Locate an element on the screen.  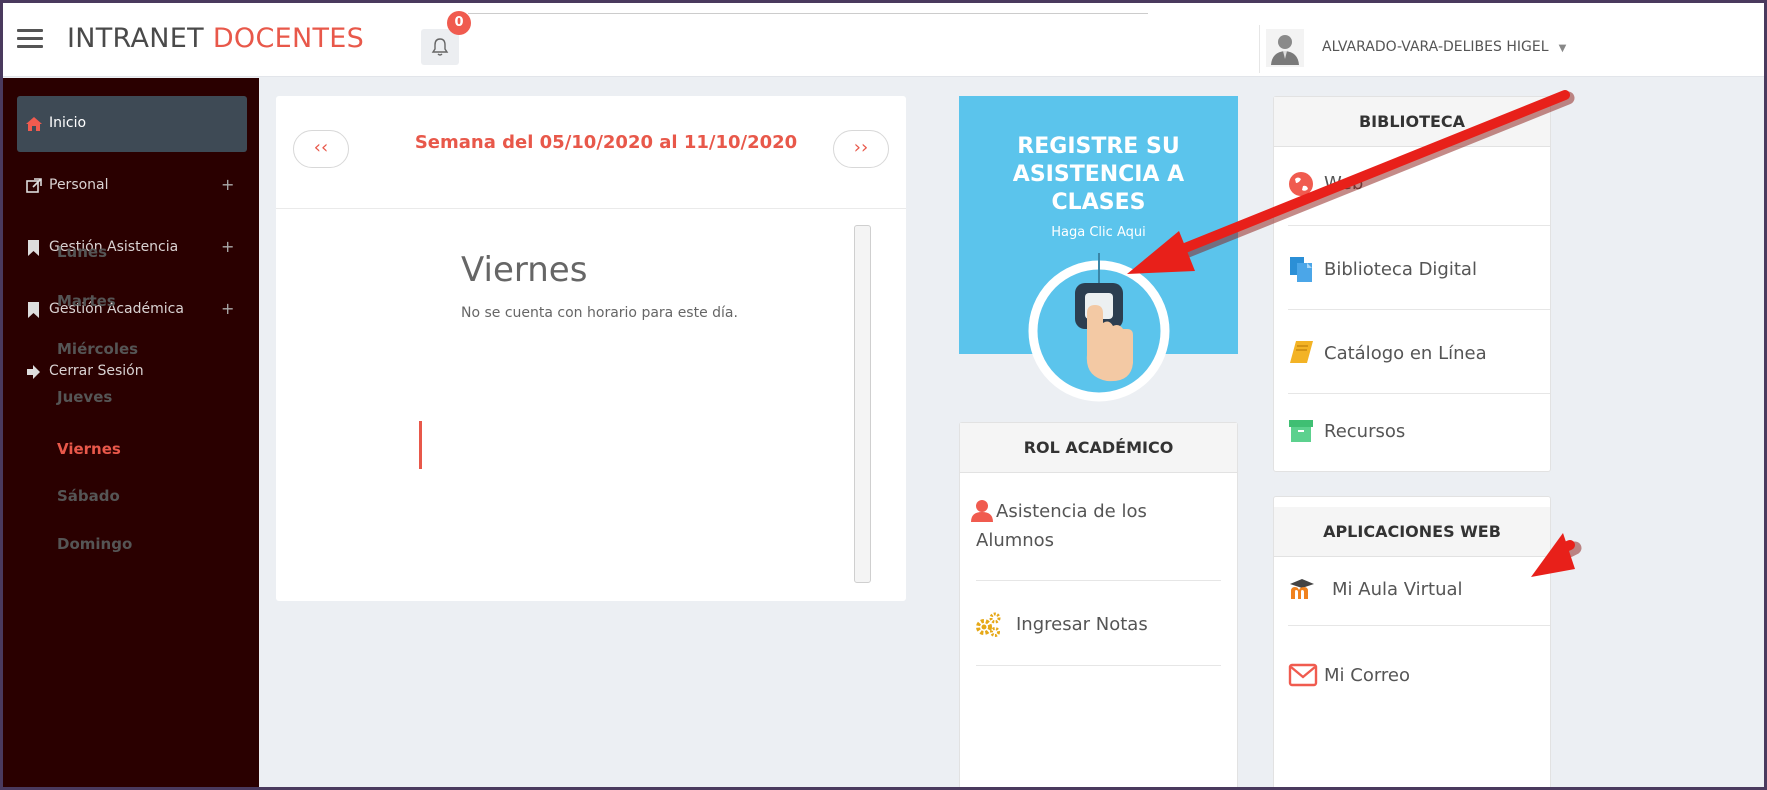
home-icon is located at coordinates (34, 124).